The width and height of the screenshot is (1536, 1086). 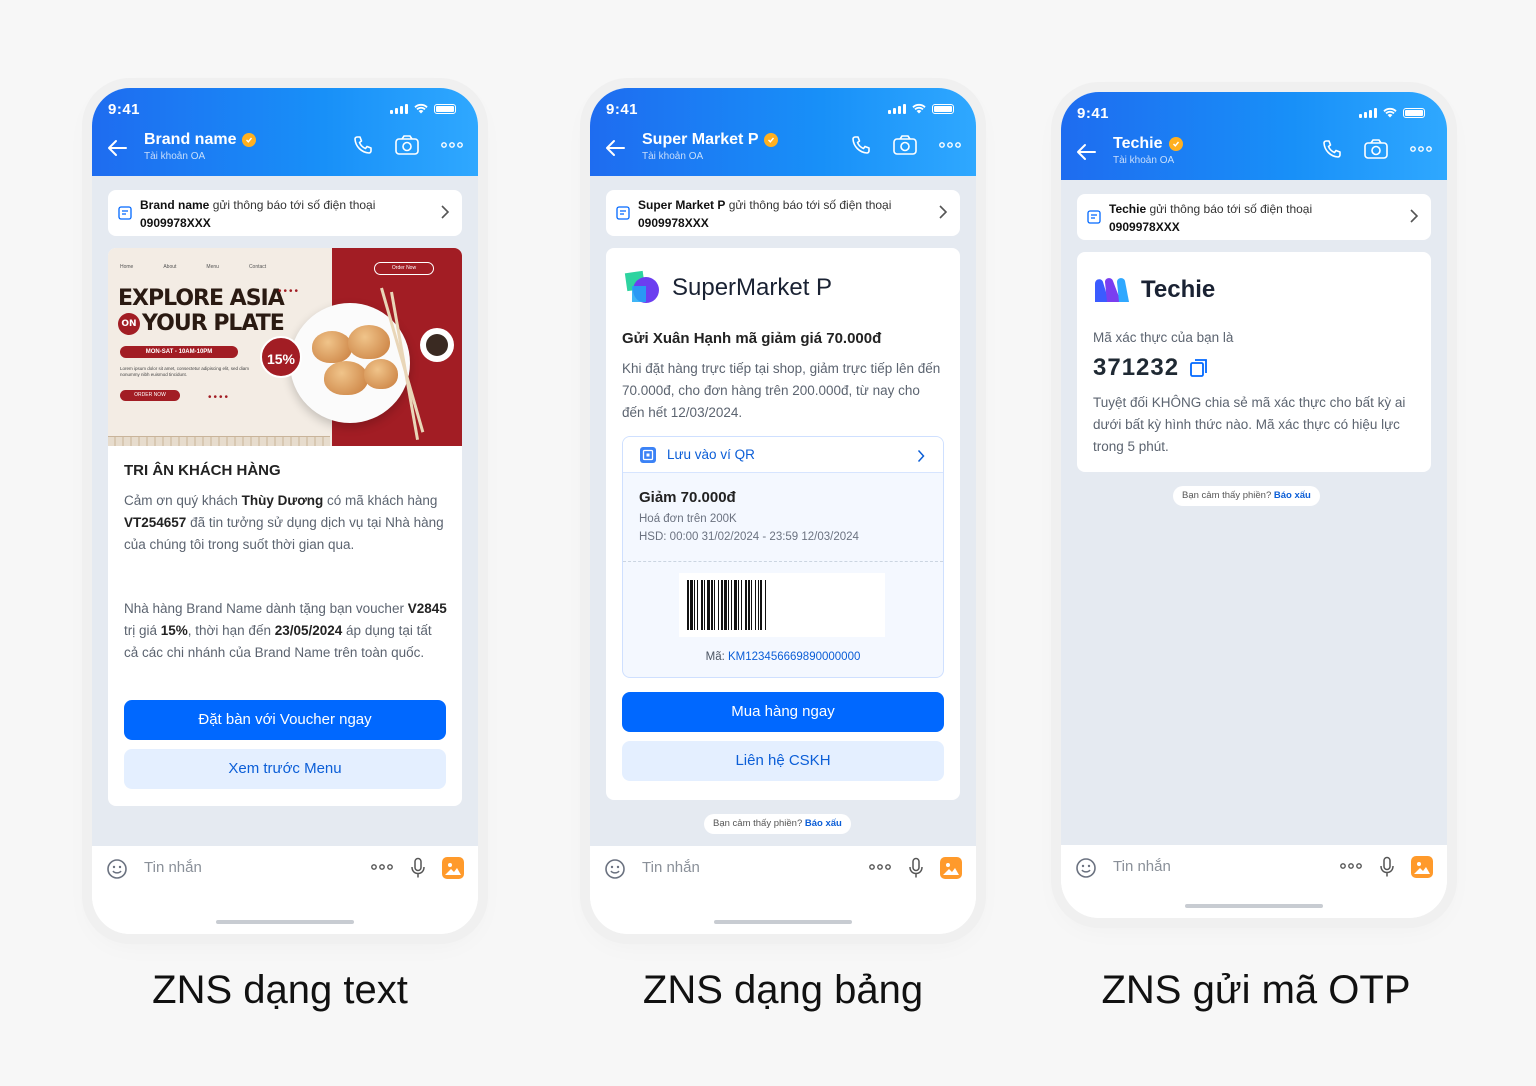 What do you see at coordinates (150, 395) in the screenshot?
I see `banner-order-button: ORDER NOW` at bounding box center [150, 395].